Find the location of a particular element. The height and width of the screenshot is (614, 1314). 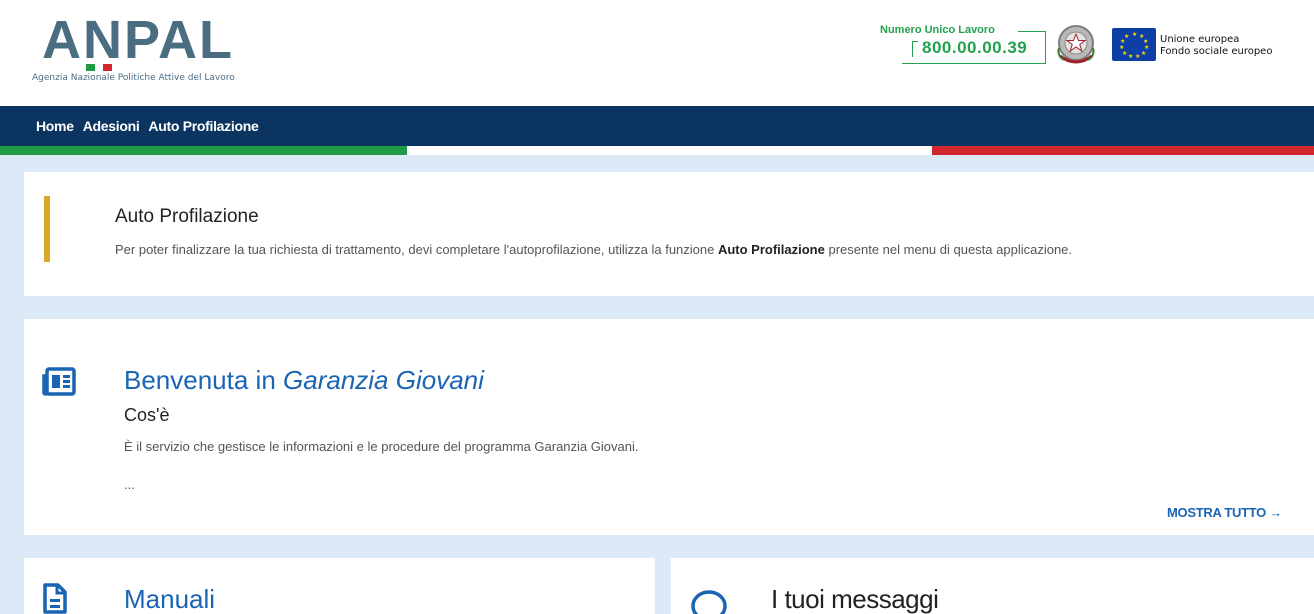

main-navbar: Home Adesioni Auto Profilazione is located at coordinates (657, 126).